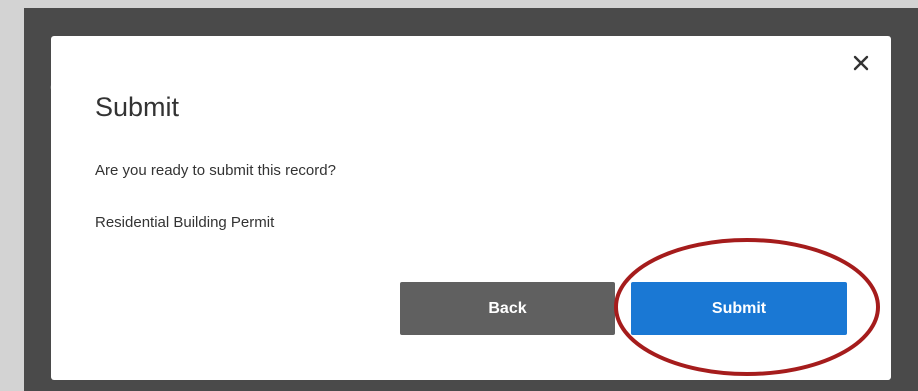 The image size is (918, 391). Describe the element at coordinates (137, 107) in the screenshot. I see `dialog-title: Submit` at that location.